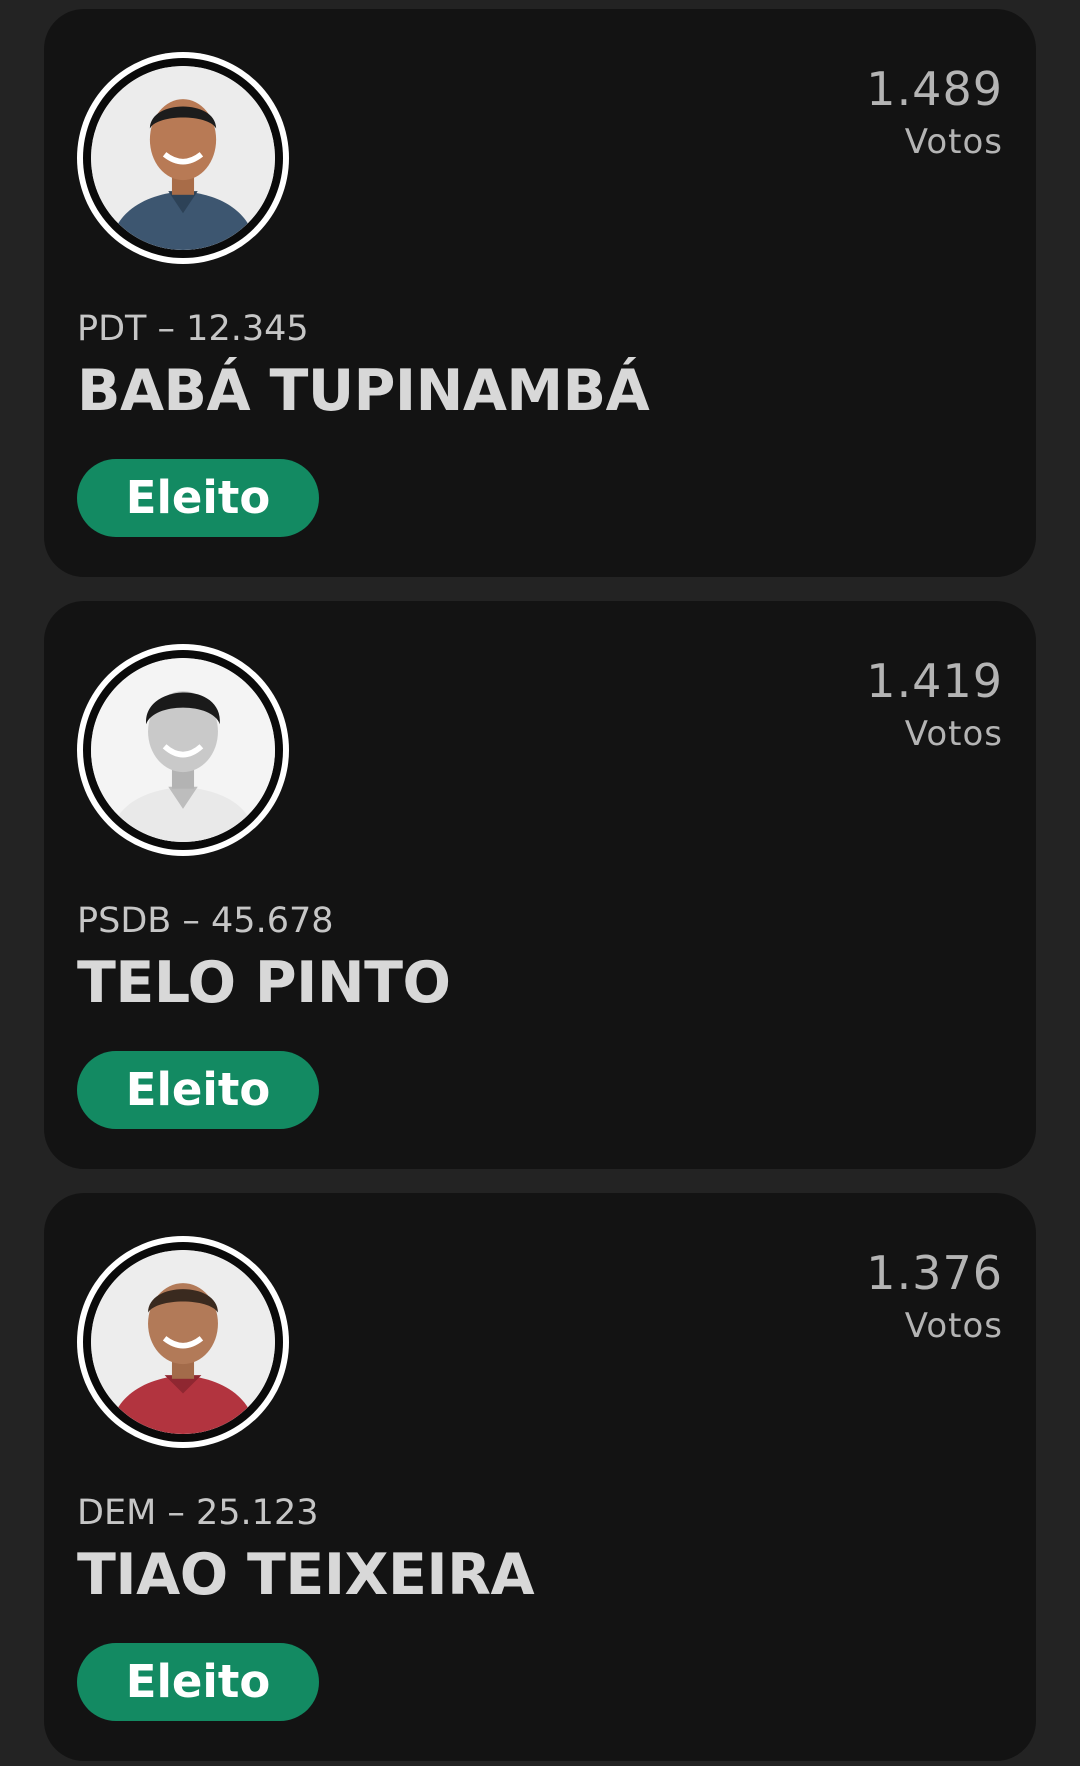 The height and width of the screenshot is (1766, 1080). I want to click on party-and-number: PSDB – 45.678, so click(205, 921).